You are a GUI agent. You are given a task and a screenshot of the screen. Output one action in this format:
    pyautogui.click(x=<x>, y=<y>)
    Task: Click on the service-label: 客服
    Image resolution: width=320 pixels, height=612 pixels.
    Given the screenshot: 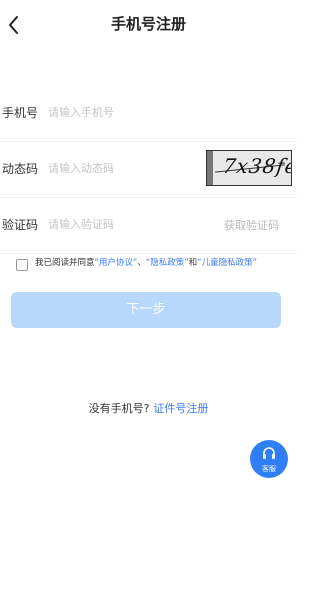 What is the action you would take?
    pyautogui.click(x=269, y=469)
    